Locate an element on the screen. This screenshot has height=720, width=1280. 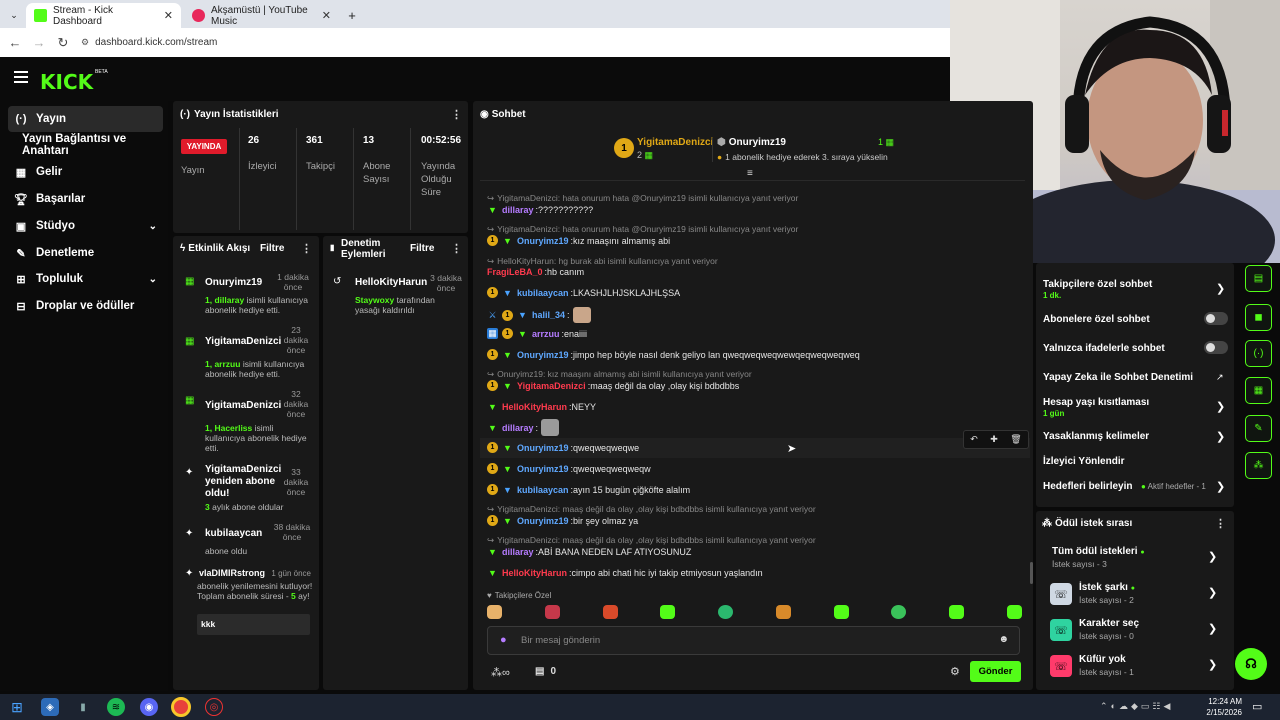
sidebar-item-stream-key: Yayın Bağlantısı ve Anahtarı is located at coordinates (93, 145).